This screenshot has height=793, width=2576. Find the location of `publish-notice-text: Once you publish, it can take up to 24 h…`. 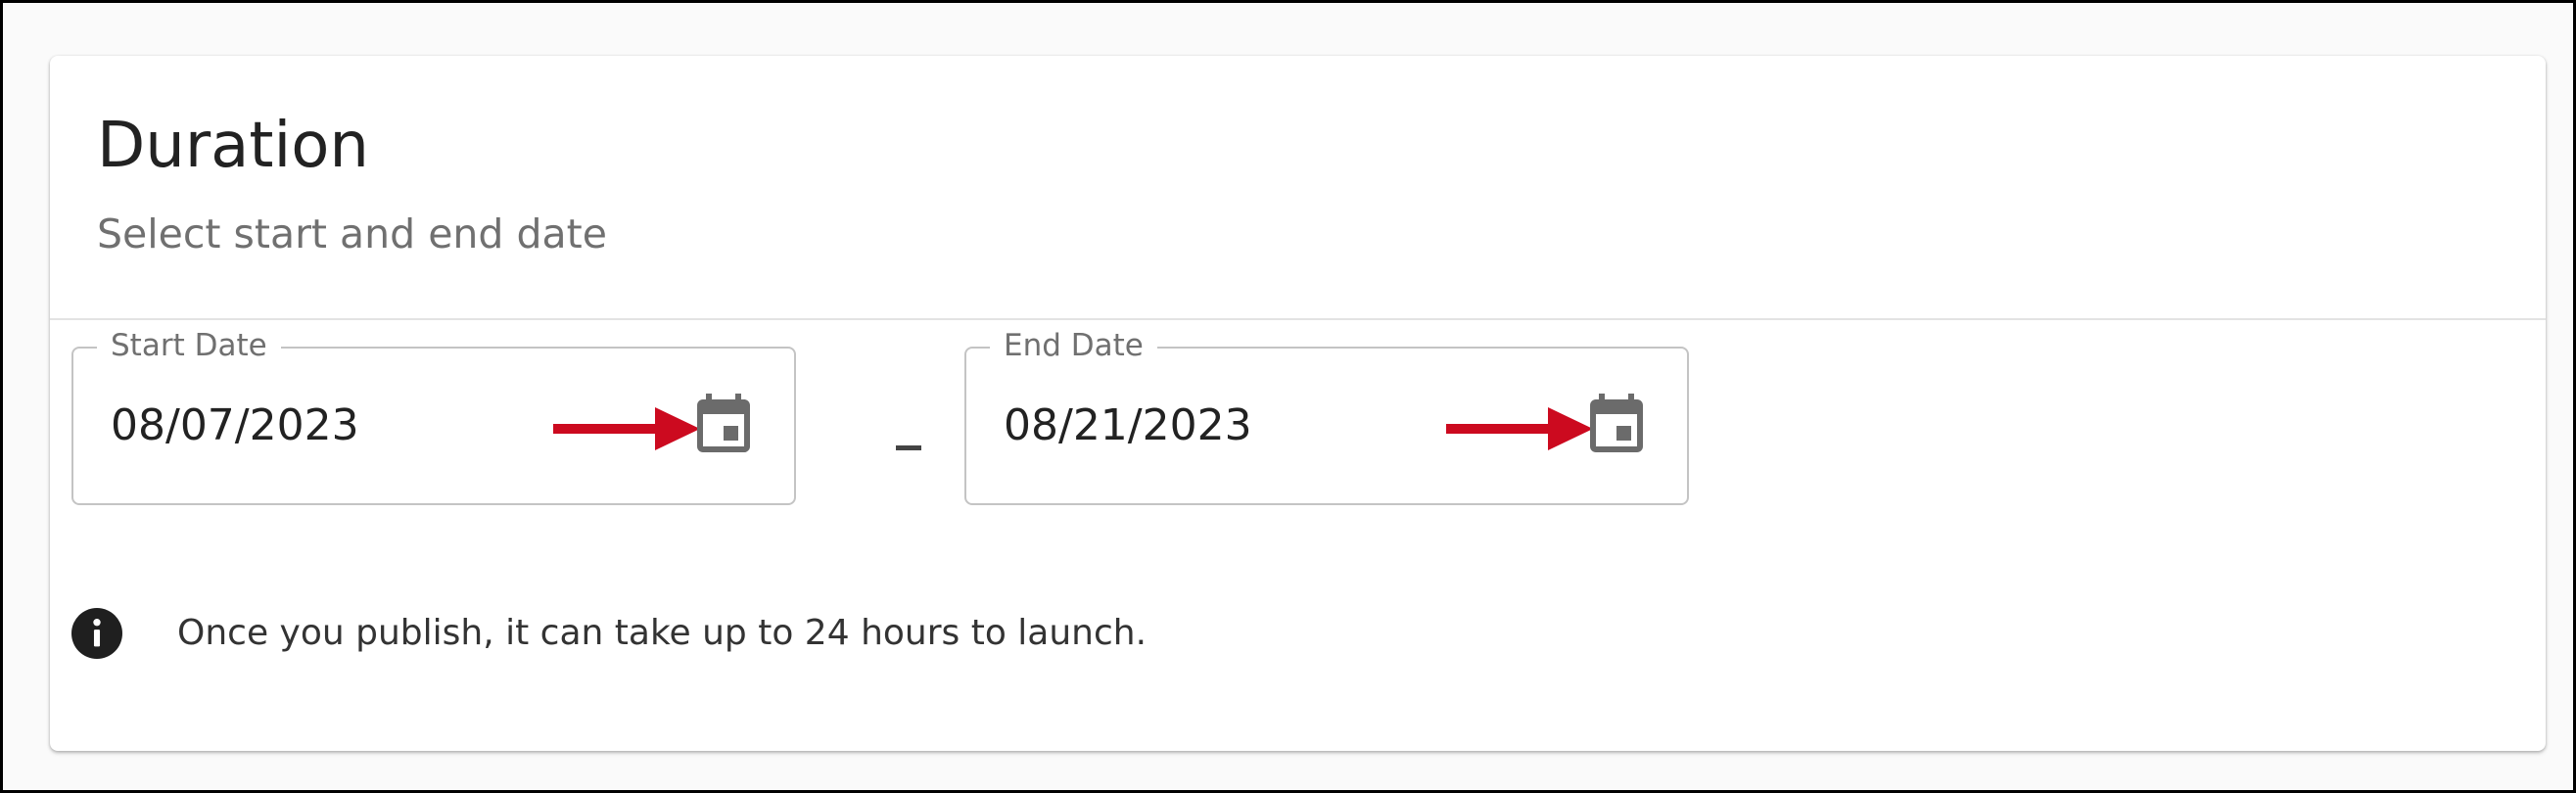

publish-notice-text: Once you publish, it can take up to 24 h… is located at coordinates (662, 633).